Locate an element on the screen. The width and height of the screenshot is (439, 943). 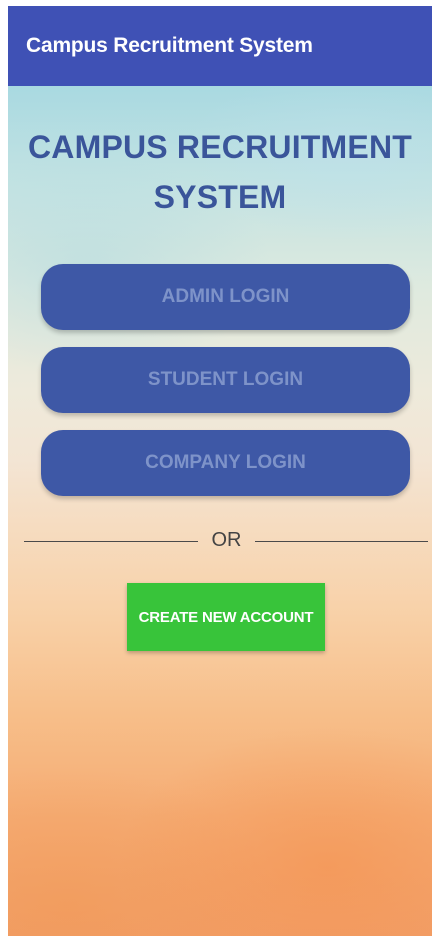
create-account-label: CREATE NEW ACCOUNT is located at coordinates (226, 617).